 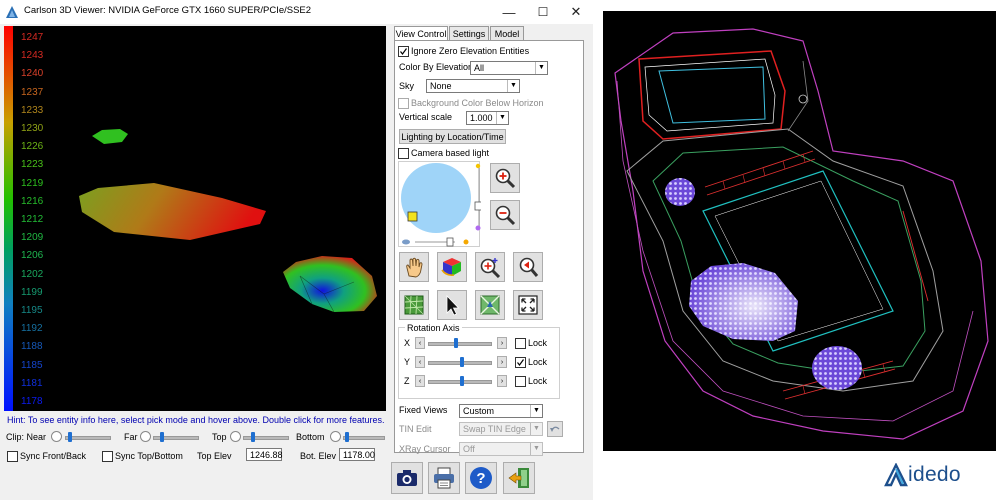 I want to click on tin-grid-icon, so click(x=414, y=305).